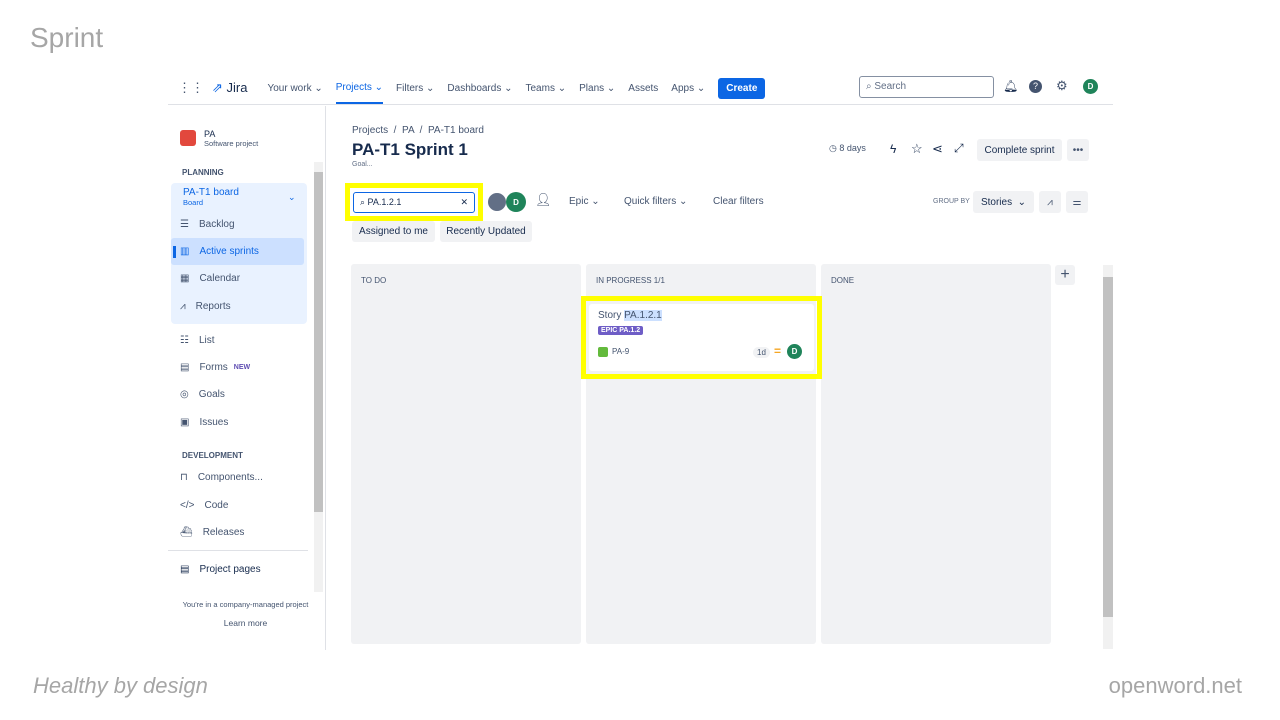 The height and width of the screenshot is (720, 1280). I want to click on nav-filters: Filters ⌄, so click(415, 88).